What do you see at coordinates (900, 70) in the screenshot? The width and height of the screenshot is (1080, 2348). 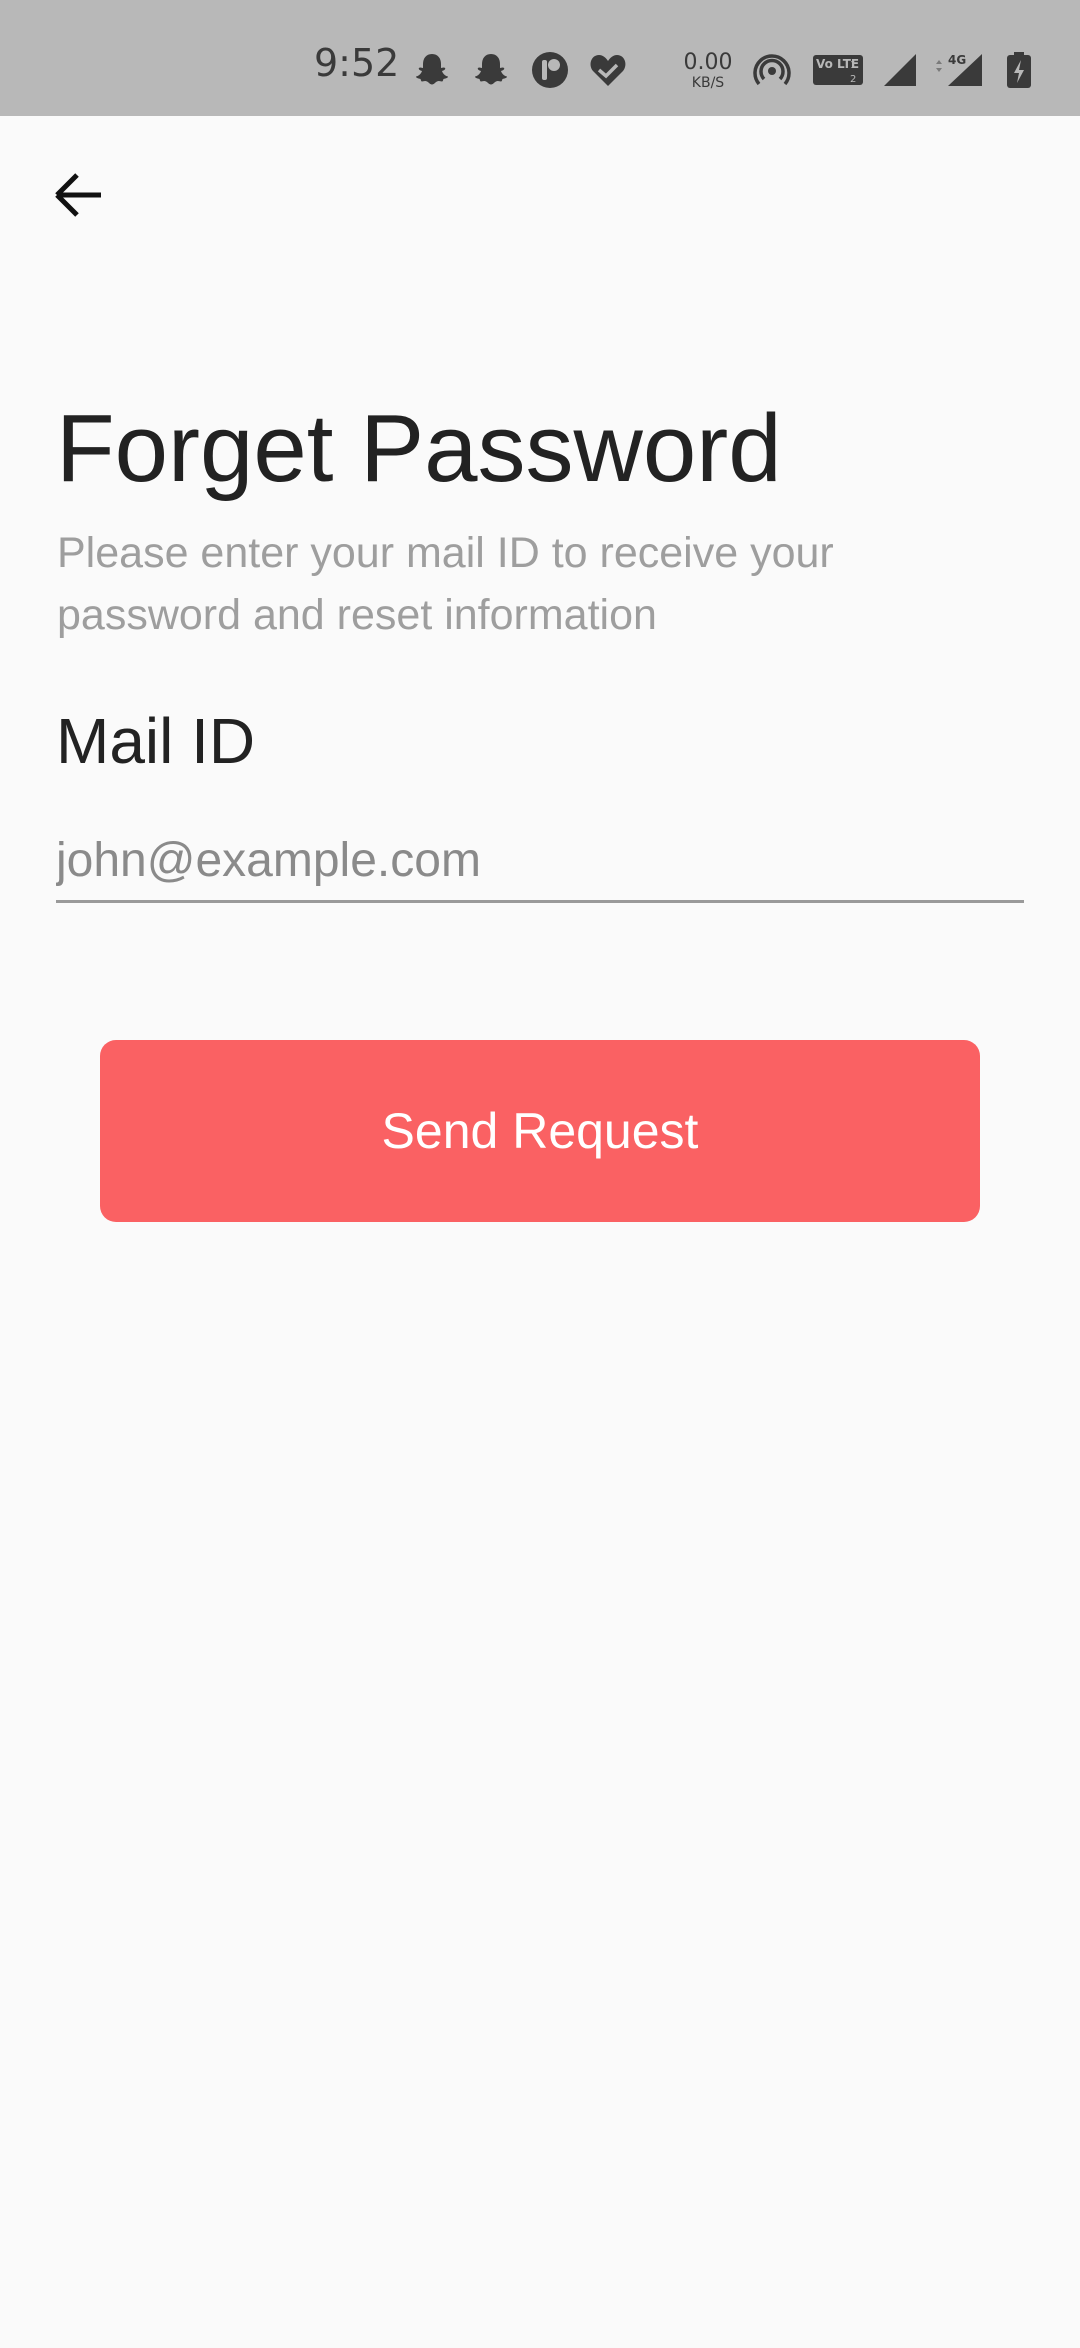 I see `signal-icon` at bounding box center [900, 70].